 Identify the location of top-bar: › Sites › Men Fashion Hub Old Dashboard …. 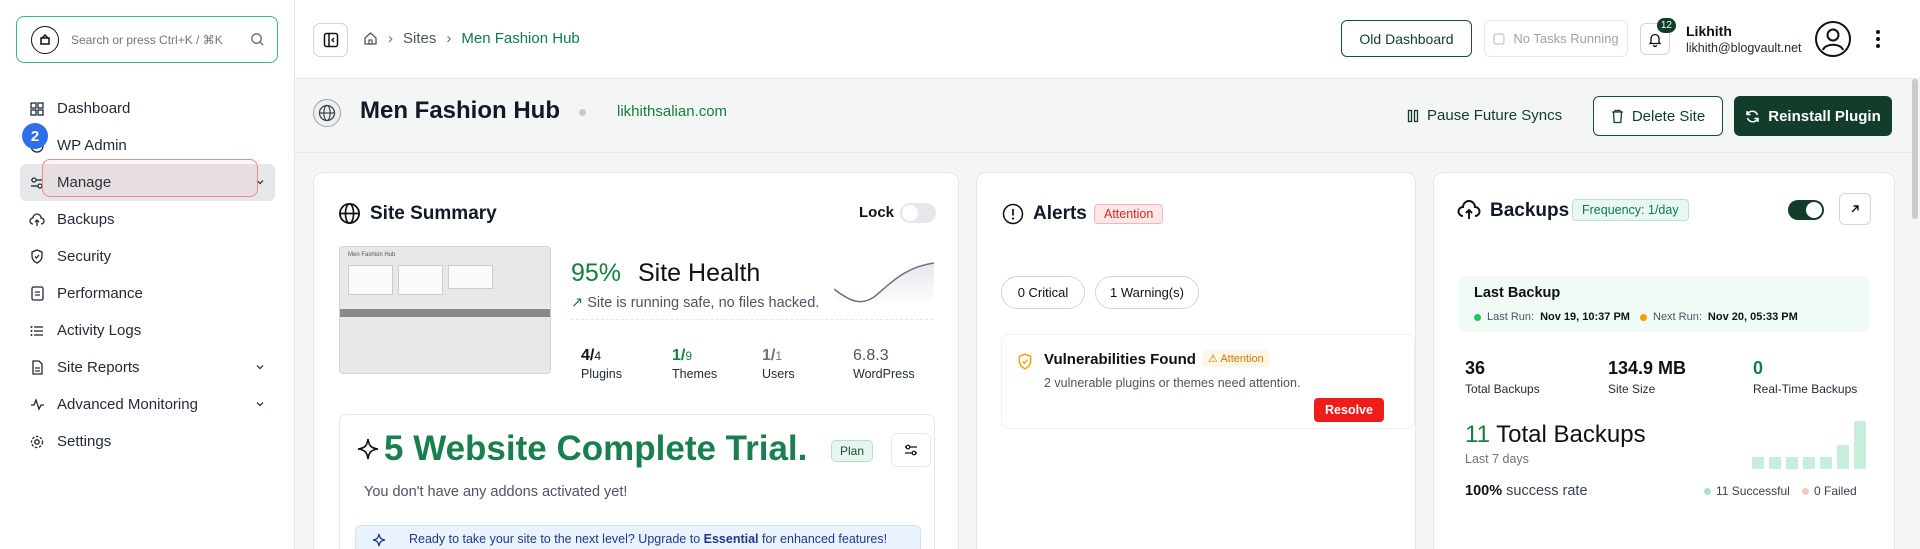
(1107, 39).